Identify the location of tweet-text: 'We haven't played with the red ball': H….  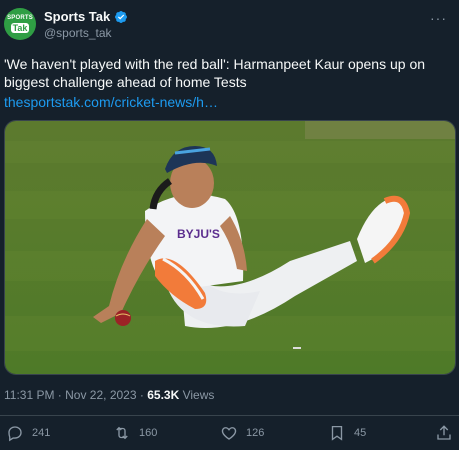
(215, 73).